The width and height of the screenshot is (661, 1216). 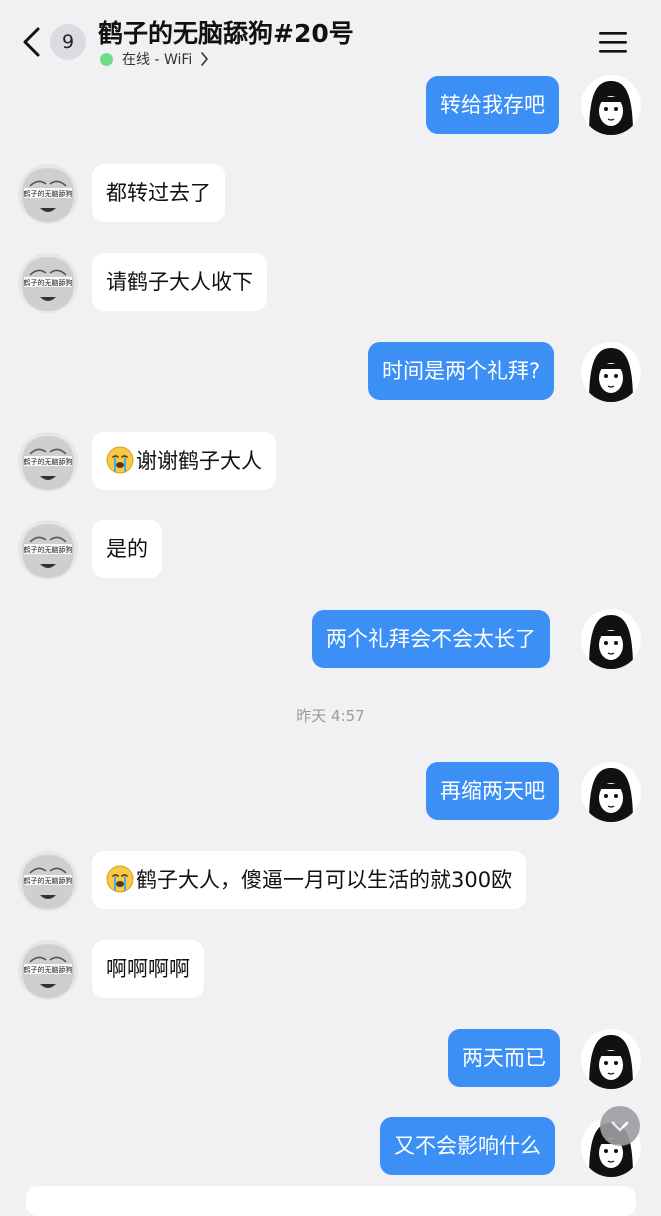 I want to click on chevron-right-icon, so click(x=205, y=59).